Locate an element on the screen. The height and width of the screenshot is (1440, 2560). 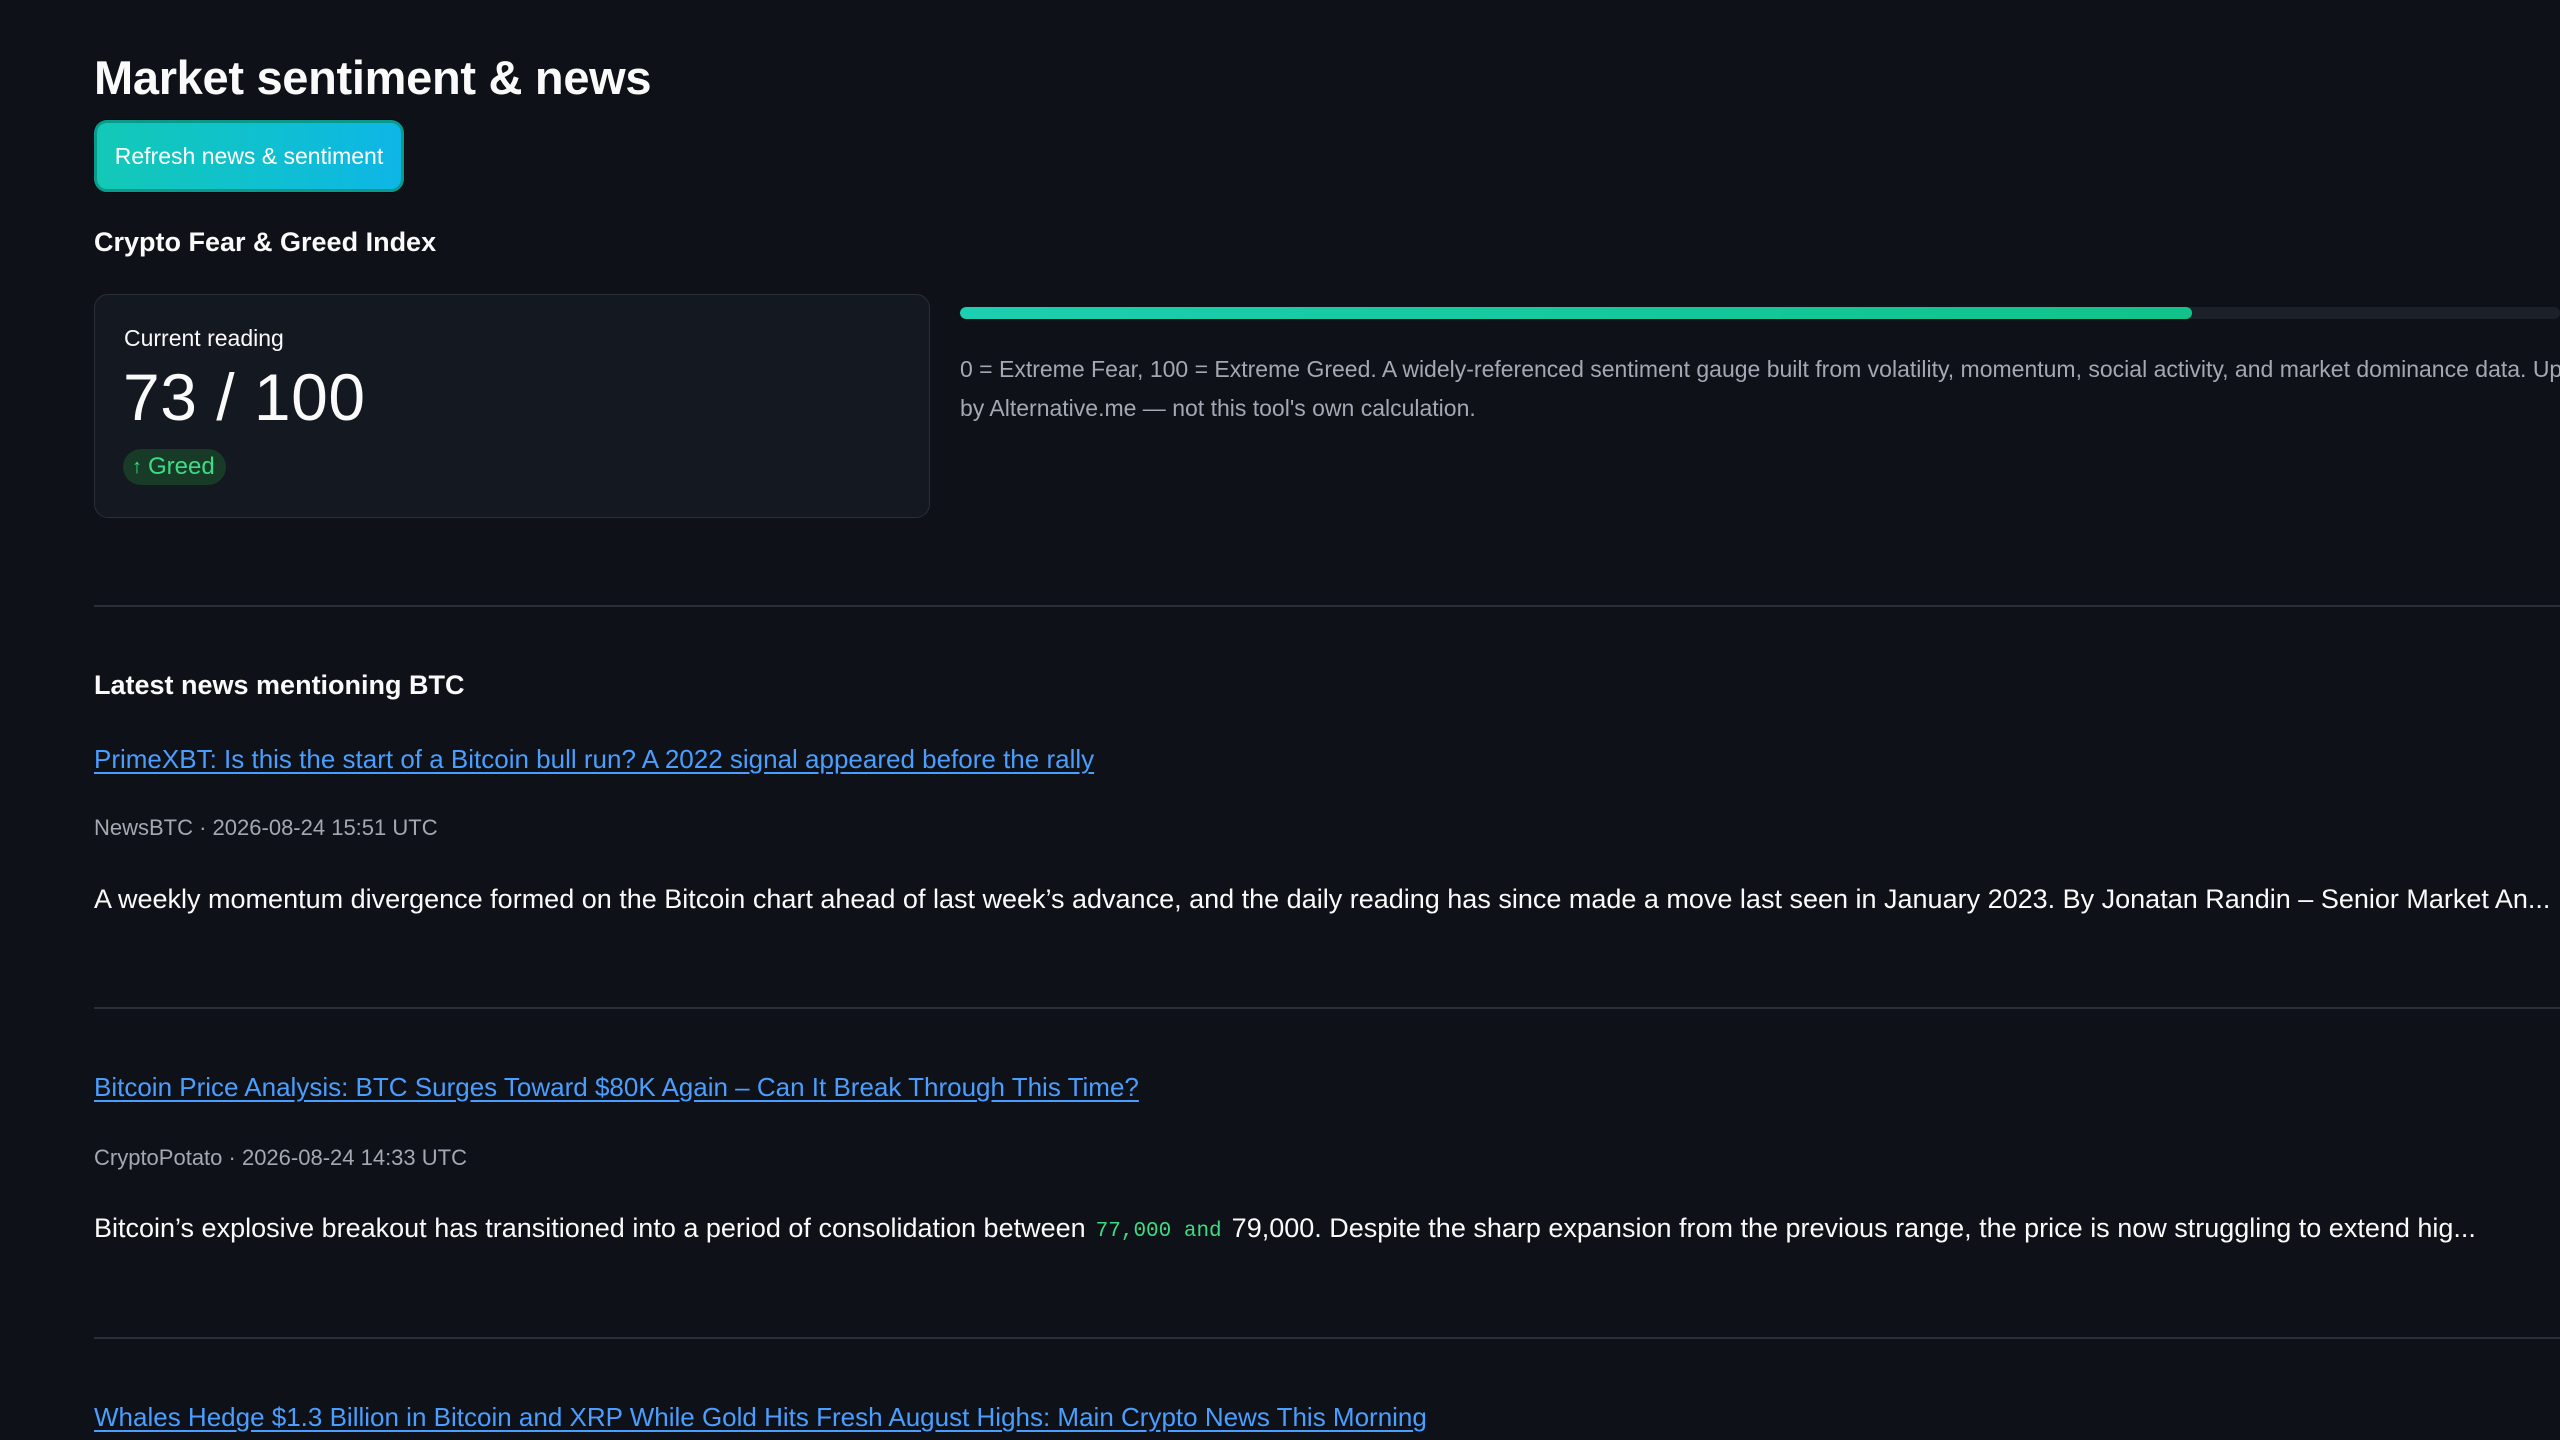
fear-greed-gauge is located at coordinates (1760, 313).